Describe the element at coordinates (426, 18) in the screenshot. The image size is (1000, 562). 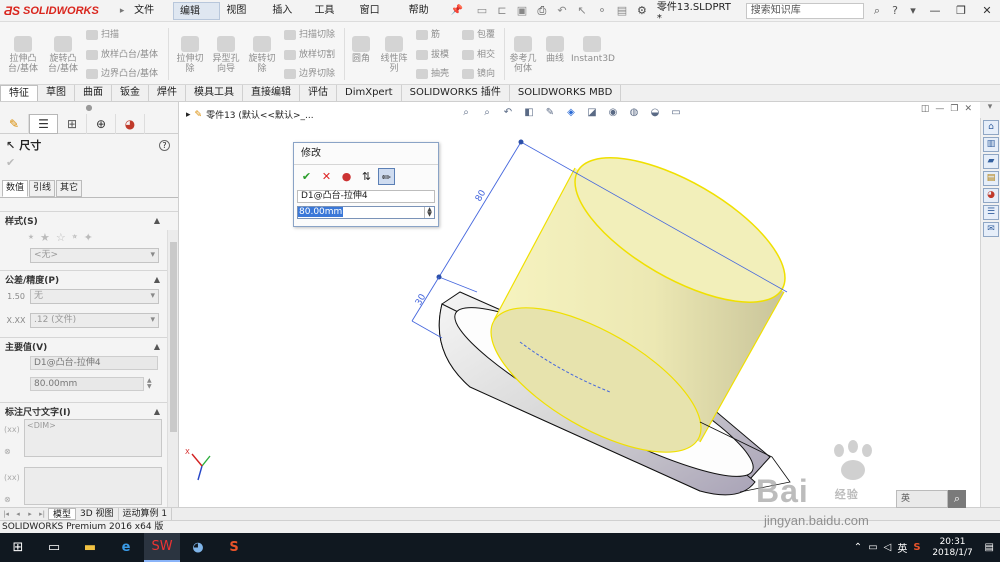
I see `menu-help: 帮助(H)` at that location.